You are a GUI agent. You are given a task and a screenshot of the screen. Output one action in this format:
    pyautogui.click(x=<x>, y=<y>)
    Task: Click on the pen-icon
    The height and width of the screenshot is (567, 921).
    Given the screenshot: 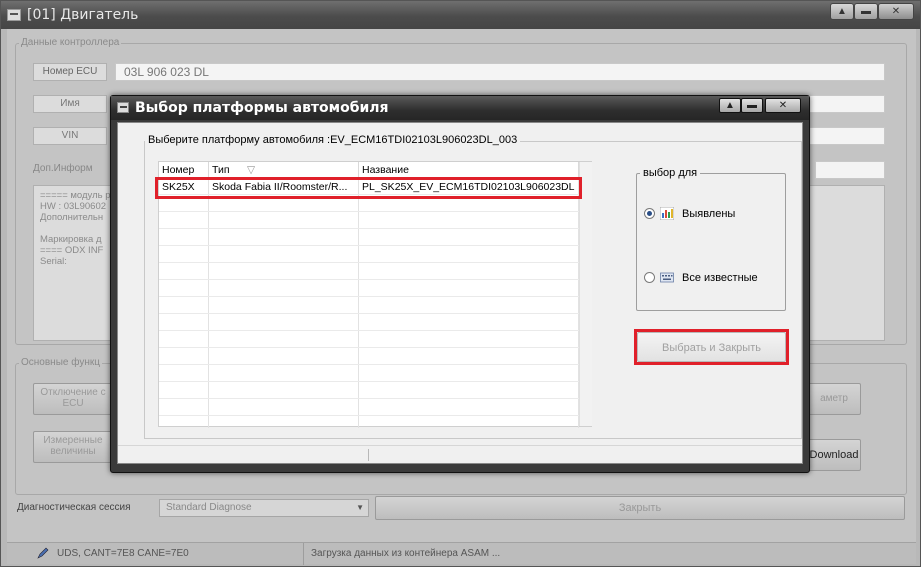 What is the action you would take?
    pyautogui.click(x=43, y=553)
    